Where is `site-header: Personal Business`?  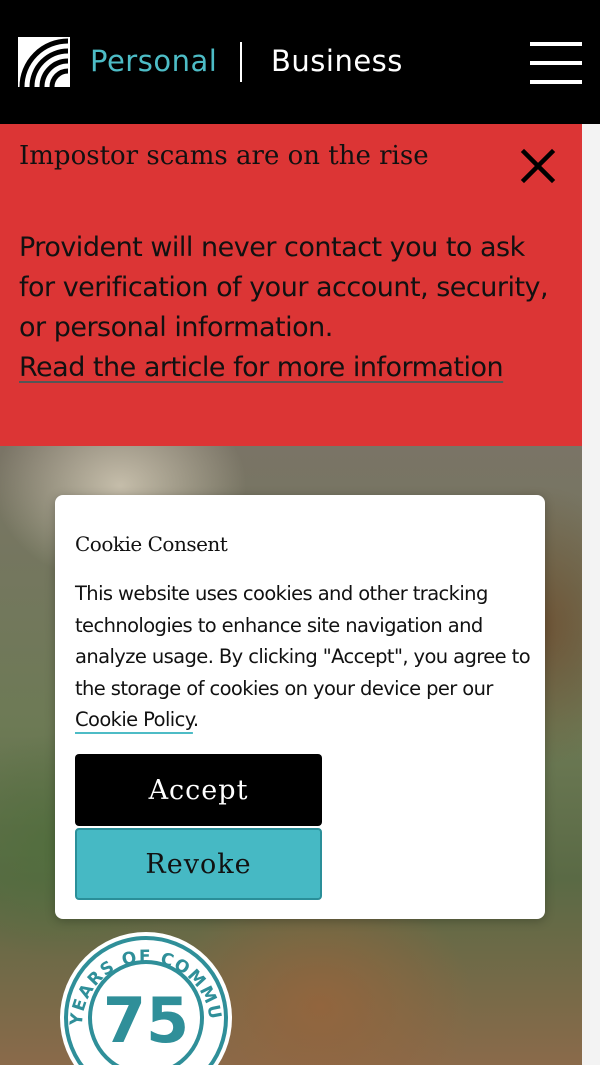
site-header: Personal Business is located at coordinates (300, 62).